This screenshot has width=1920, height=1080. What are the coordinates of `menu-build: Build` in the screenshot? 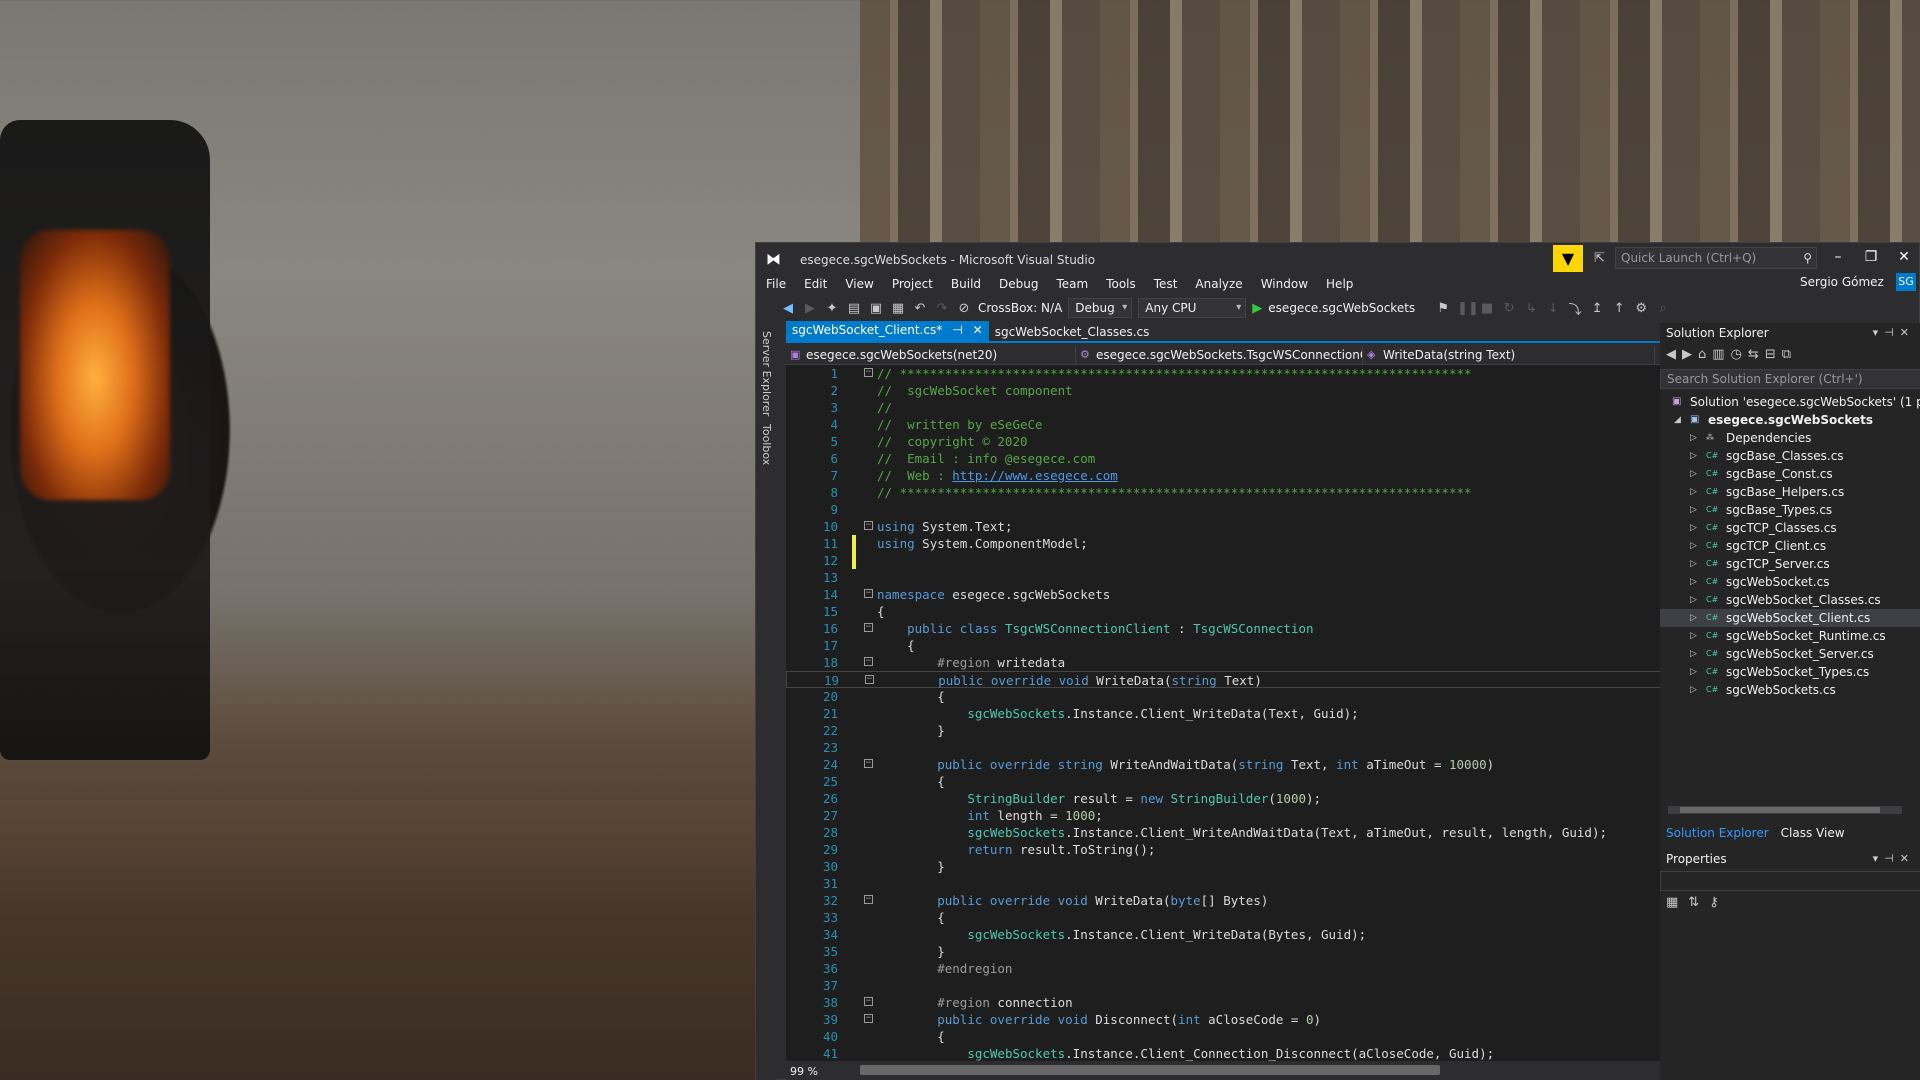 It's located at (966, 284).